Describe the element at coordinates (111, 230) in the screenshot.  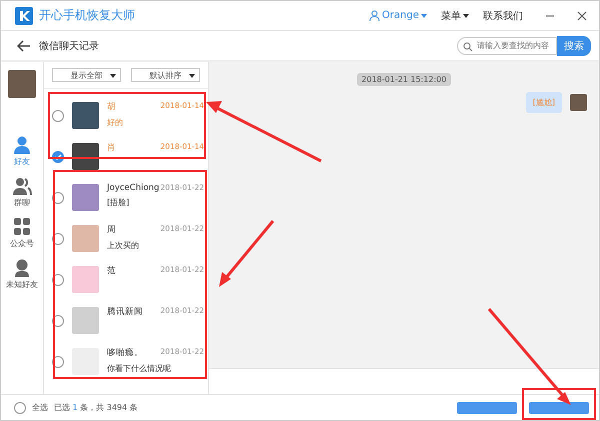
I see `contact-name: 周` at that location.